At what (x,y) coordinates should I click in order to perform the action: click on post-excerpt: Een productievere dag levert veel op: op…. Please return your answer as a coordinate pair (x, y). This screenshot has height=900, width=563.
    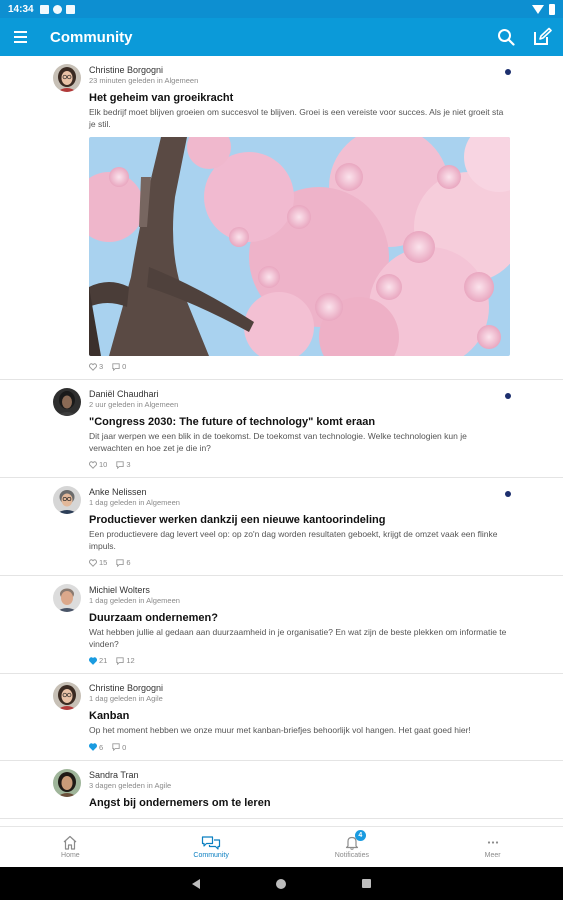
    Looking at the image, I should click on (293, 540).